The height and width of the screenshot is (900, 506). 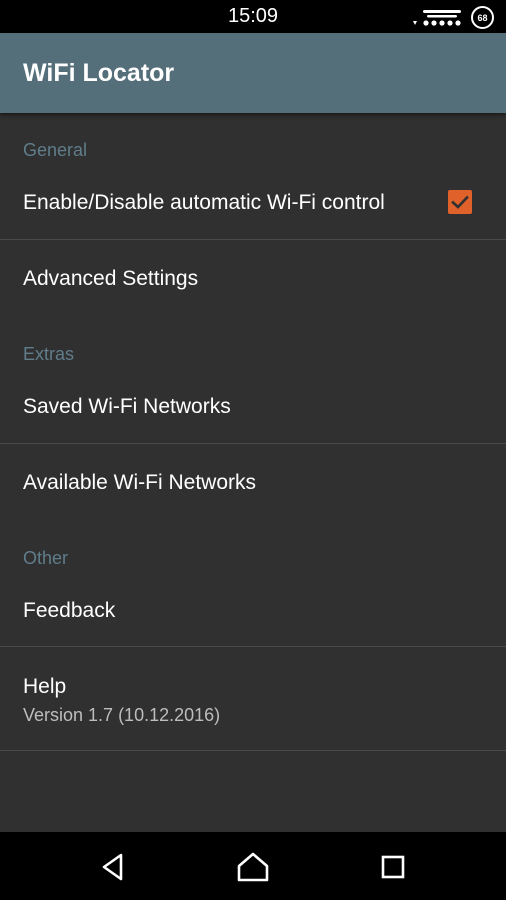 What do you see at coordinates (204, 202) in the screenshot?
I see `pref-title: Enable/Disable automatic Wi-Fi control` at bounding box center [204, 202].